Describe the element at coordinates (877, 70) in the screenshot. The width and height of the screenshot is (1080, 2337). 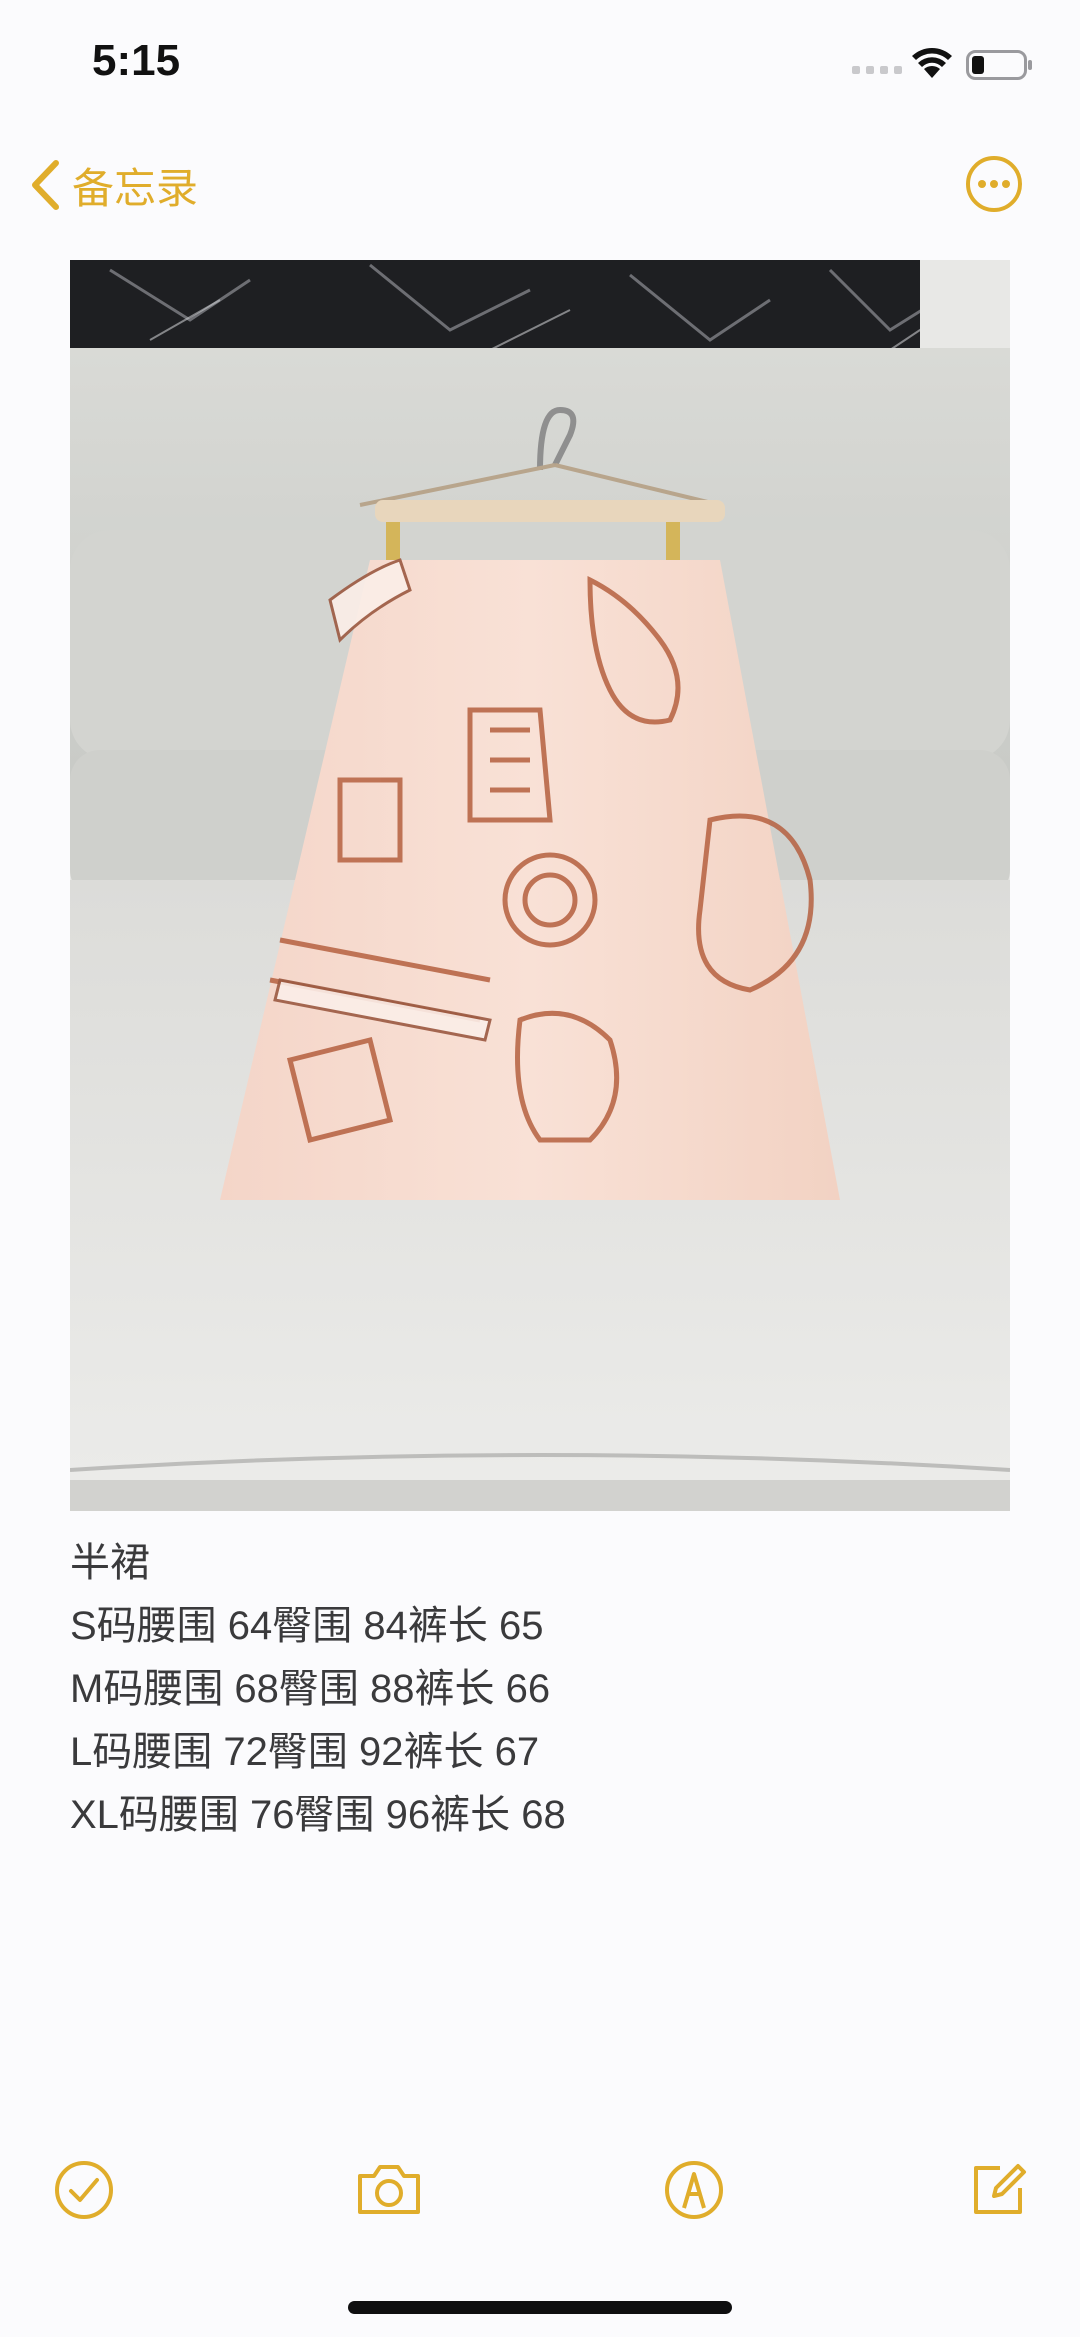
I see `cellular-signal-icon` at that location.